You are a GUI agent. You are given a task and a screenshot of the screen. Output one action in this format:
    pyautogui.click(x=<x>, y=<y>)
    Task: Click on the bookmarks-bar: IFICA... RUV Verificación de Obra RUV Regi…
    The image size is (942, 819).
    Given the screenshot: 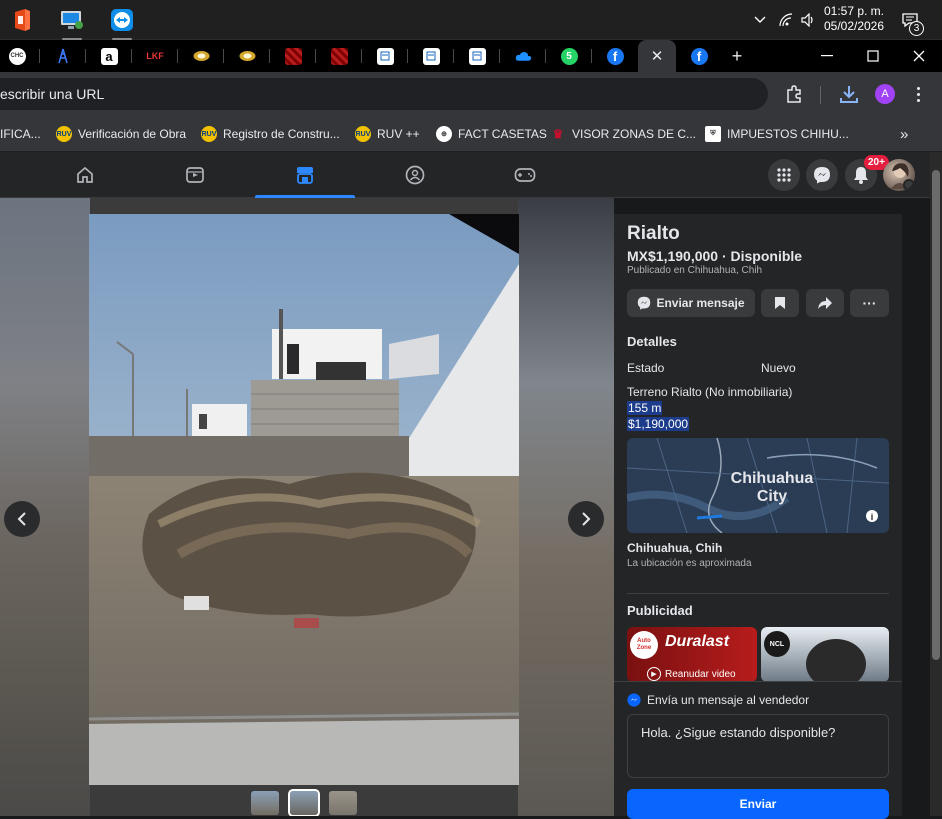 What is the action you would take?
    pyautogui.click(x=471, y=134)
    